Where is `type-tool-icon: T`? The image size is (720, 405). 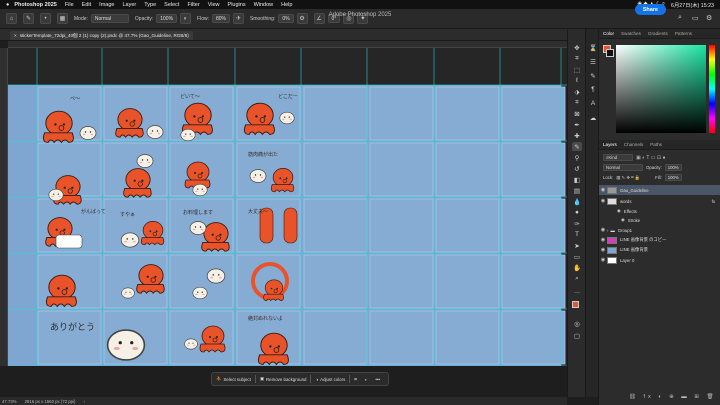 type-tool-icon: T is located at coordinates (577, 234).